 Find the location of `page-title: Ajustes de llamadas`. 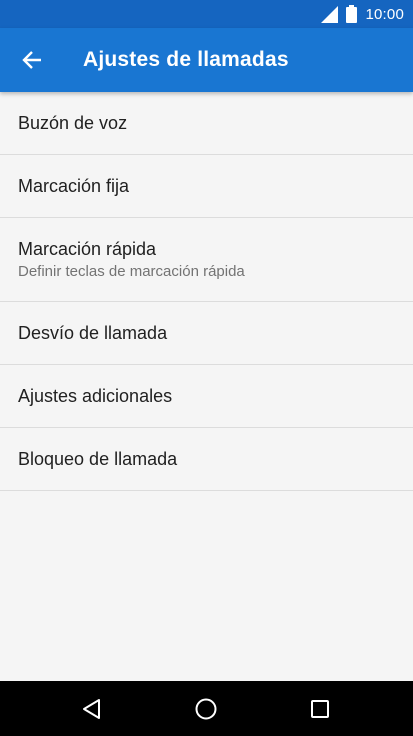

page-title: Ajustes de llamadas is located at coordinates (186, 59).